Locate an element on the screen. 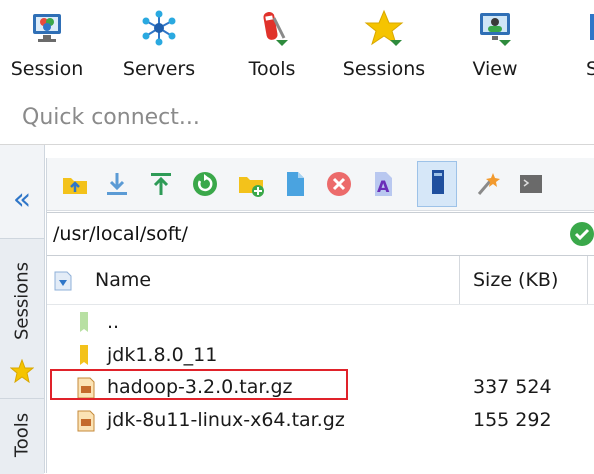 The image size is (594, 474). view-icon is located at coordinates (495, 29).